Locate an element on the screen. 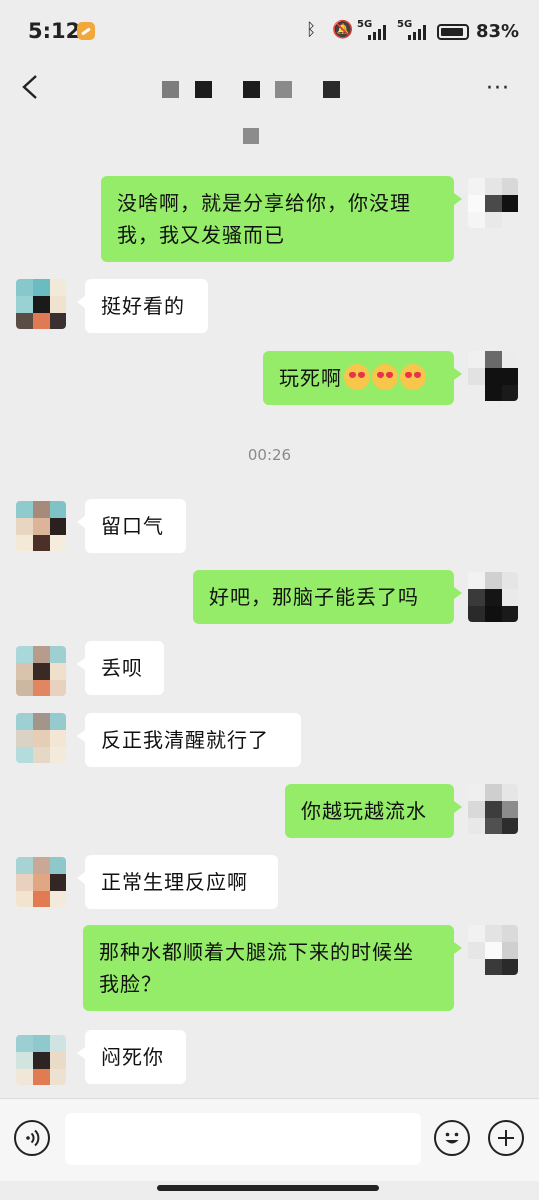  chevron-left-icon is located at coordinates (30, 87).